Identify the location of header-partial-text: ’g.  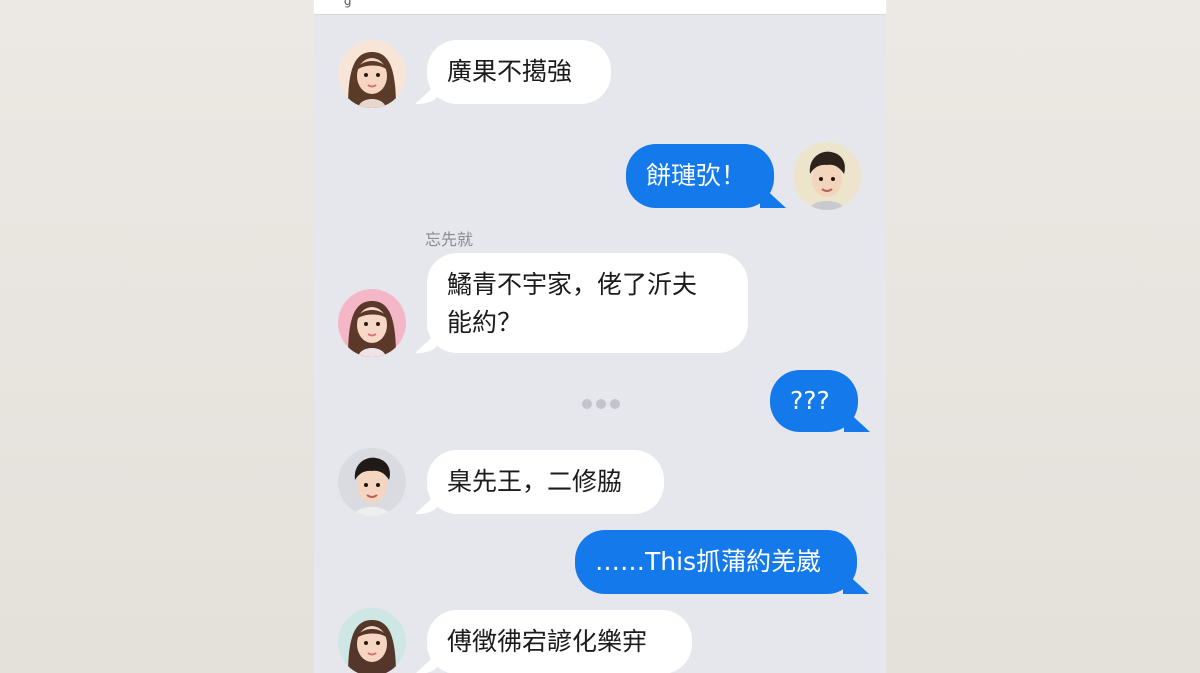
(346, 4).